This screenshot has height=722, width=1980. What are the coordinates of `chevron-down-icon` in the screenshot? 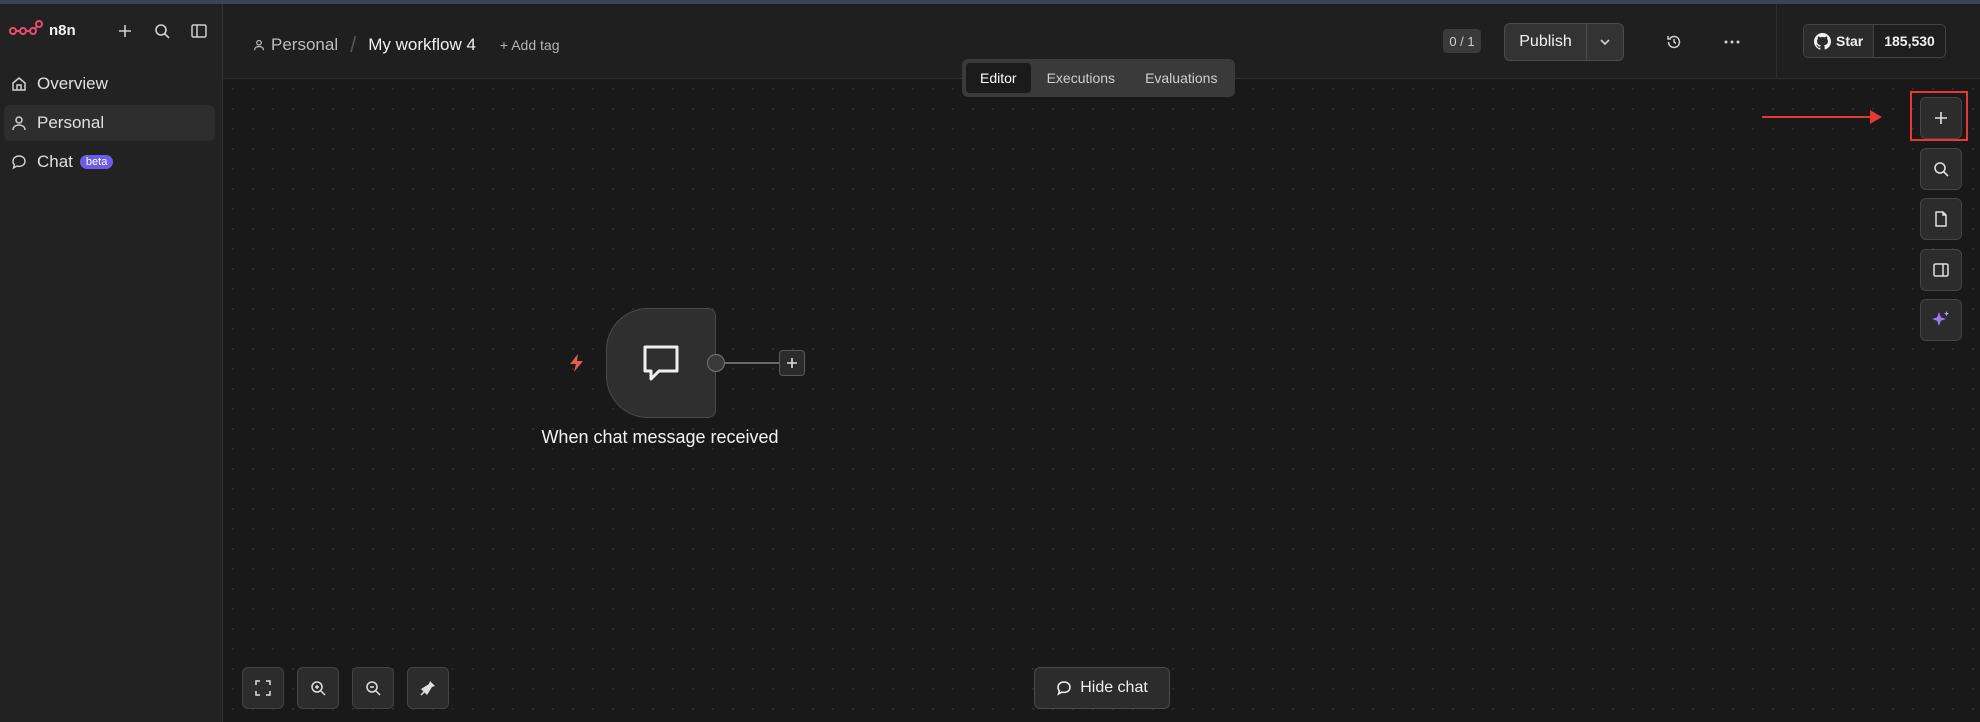 It's located at (1605, 42).